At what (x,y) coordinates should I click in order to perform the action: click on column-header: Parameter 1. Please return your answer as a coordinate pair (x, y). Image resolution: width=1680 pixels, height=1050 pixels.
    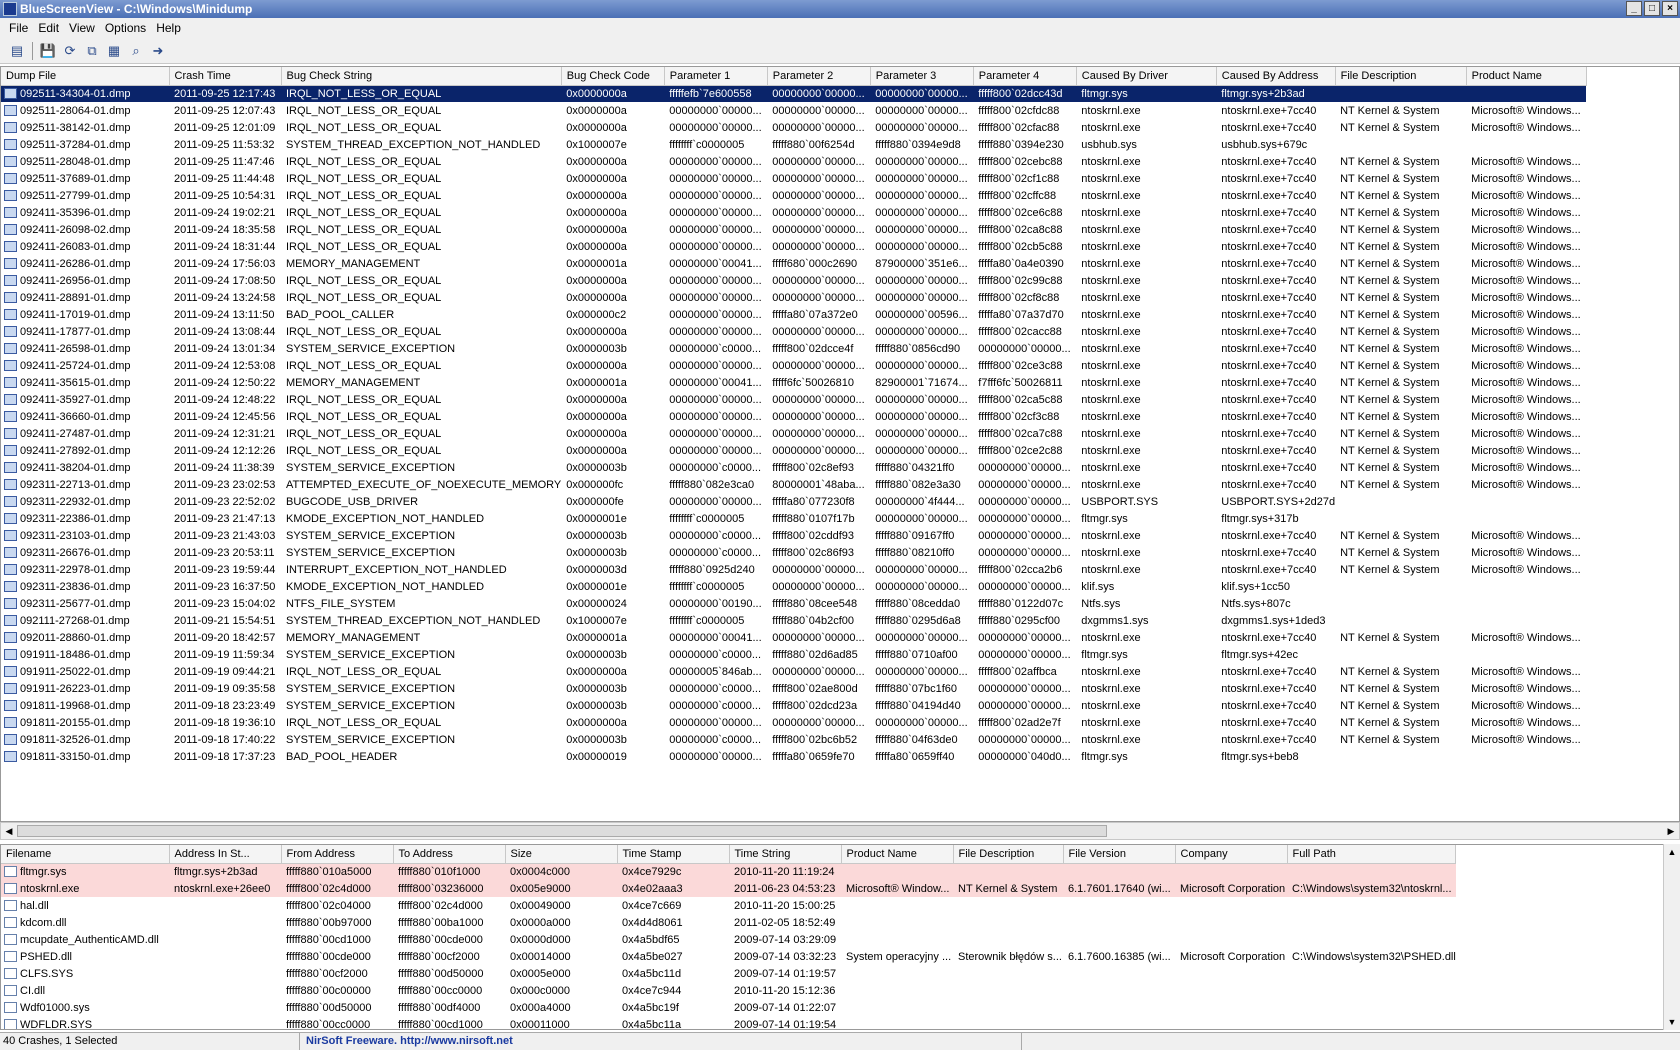
    Looking at the image, I should click on (716, 76).